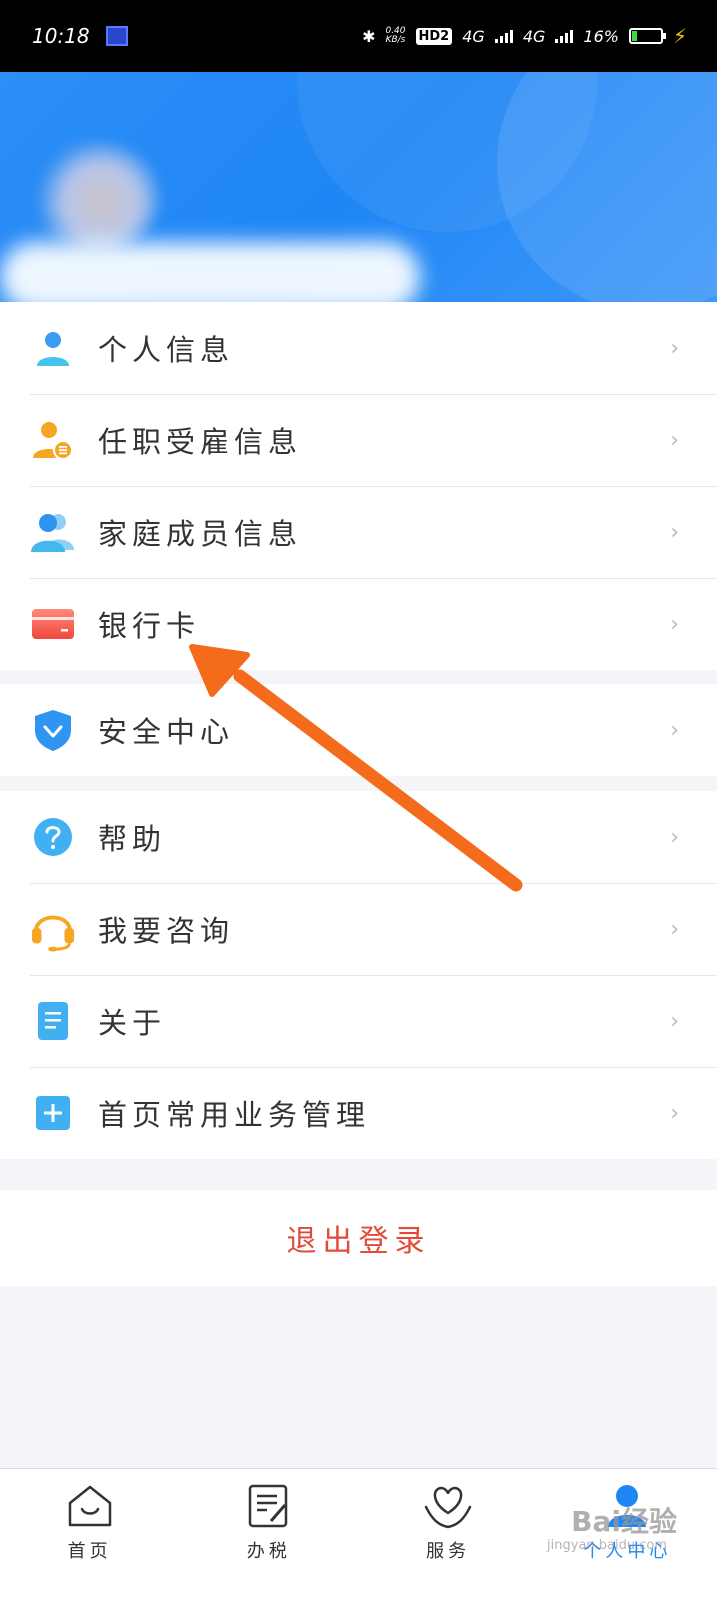  Describe the element at coordinates (434, 36) in the screenshot. I see `hd-badge: HD2` at that location.